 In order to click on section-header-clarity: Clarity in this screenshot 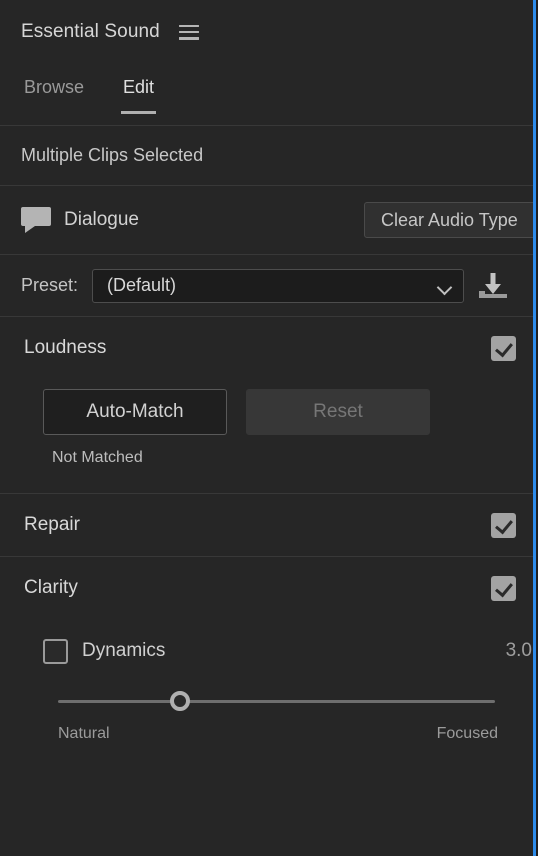, I will do `click(269, 588)`.